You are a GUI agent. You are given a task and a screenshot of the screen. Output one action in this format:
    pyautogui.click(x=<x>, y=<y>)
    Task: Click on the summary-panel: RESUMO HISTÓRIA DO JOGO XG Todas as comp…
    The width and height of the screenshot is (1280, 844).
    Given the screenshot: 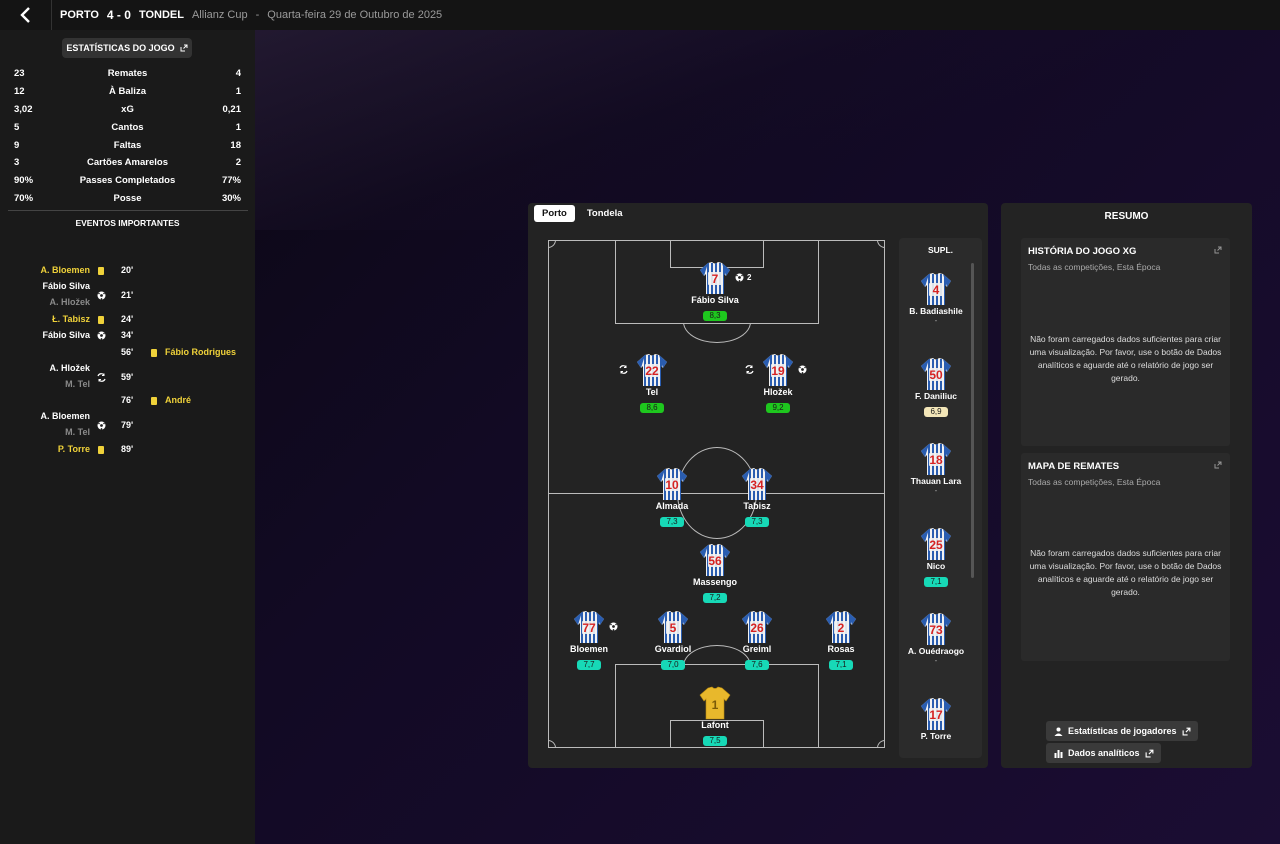 What is the action you would take?
    pyautogui.click(x=1126, y=485)
    